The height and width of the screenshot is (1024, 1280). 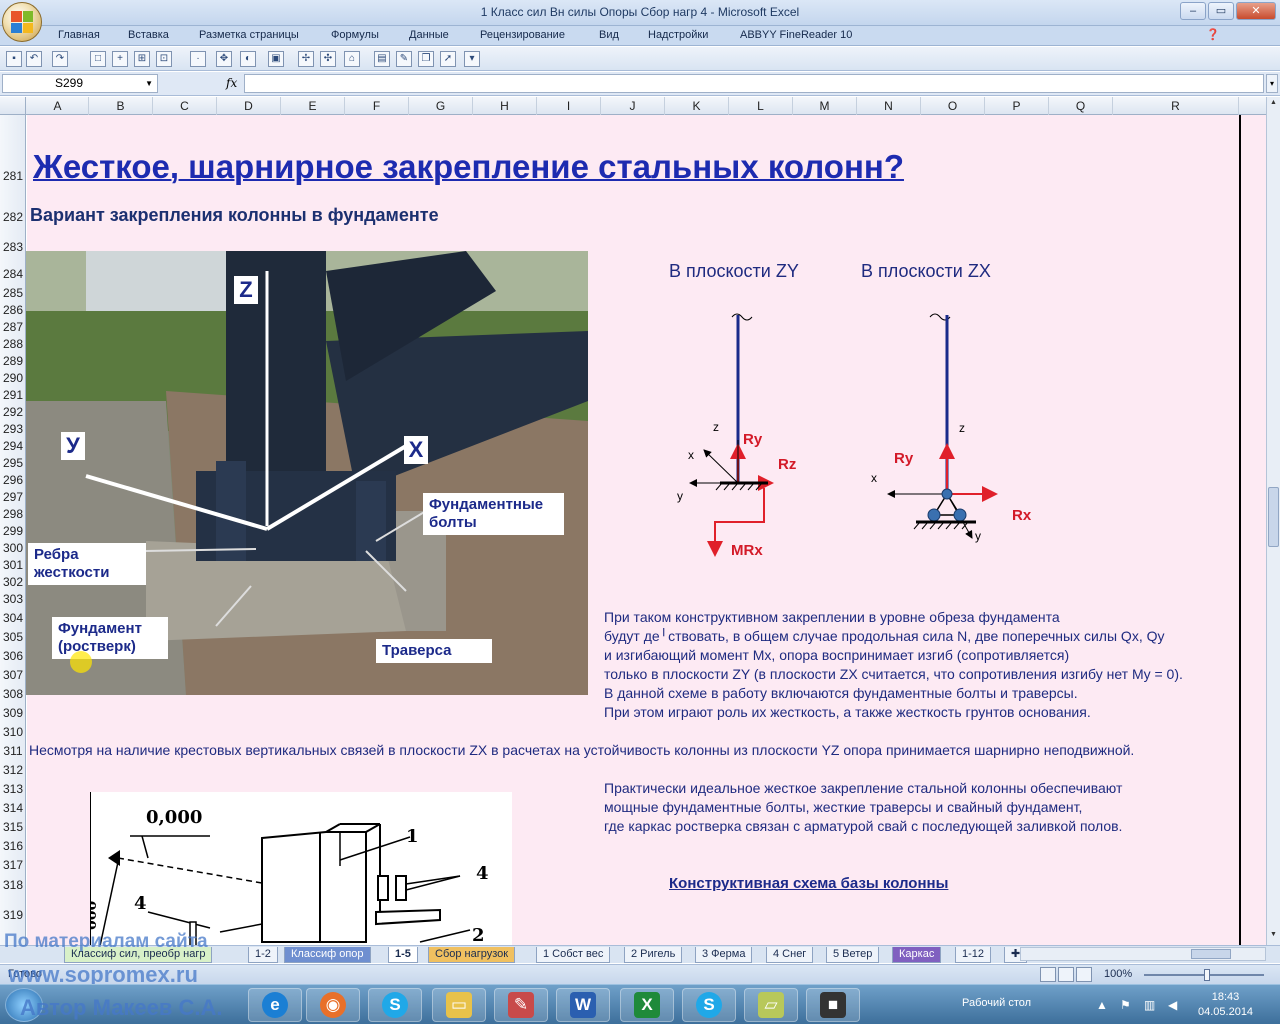 I want to click on row-header: 292, so click(x=12, y=412).